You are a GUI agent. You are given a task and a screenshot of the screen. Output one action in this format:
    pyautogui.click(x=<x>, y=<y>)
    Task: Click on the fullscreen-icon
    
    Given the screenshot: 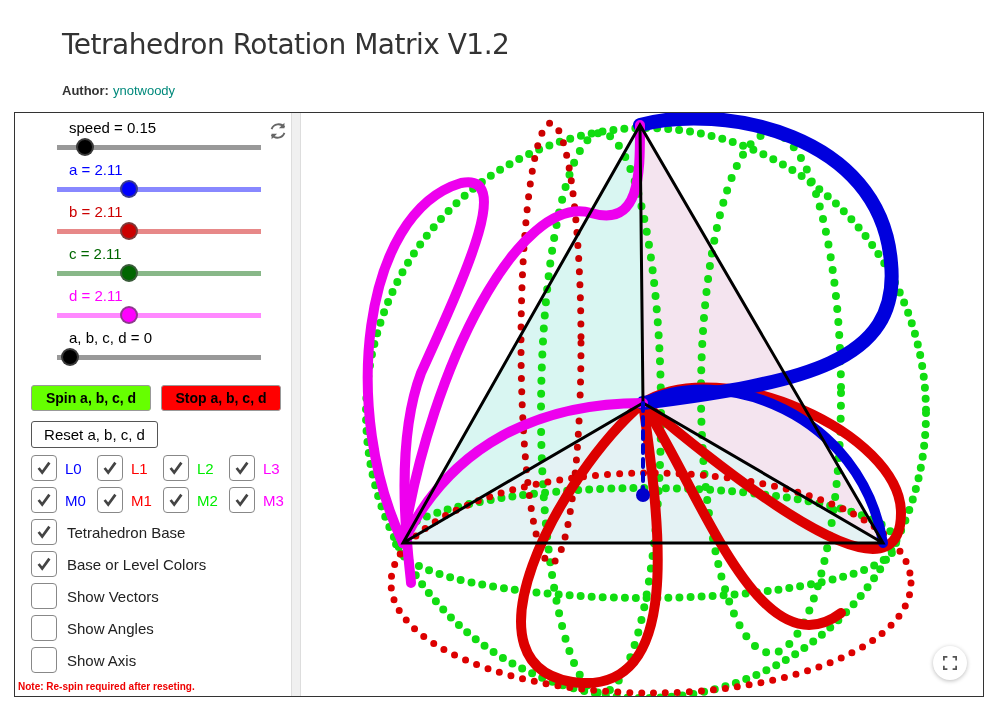 What is the action you would take?
    pyautogui.click(x=950, y=663)
    